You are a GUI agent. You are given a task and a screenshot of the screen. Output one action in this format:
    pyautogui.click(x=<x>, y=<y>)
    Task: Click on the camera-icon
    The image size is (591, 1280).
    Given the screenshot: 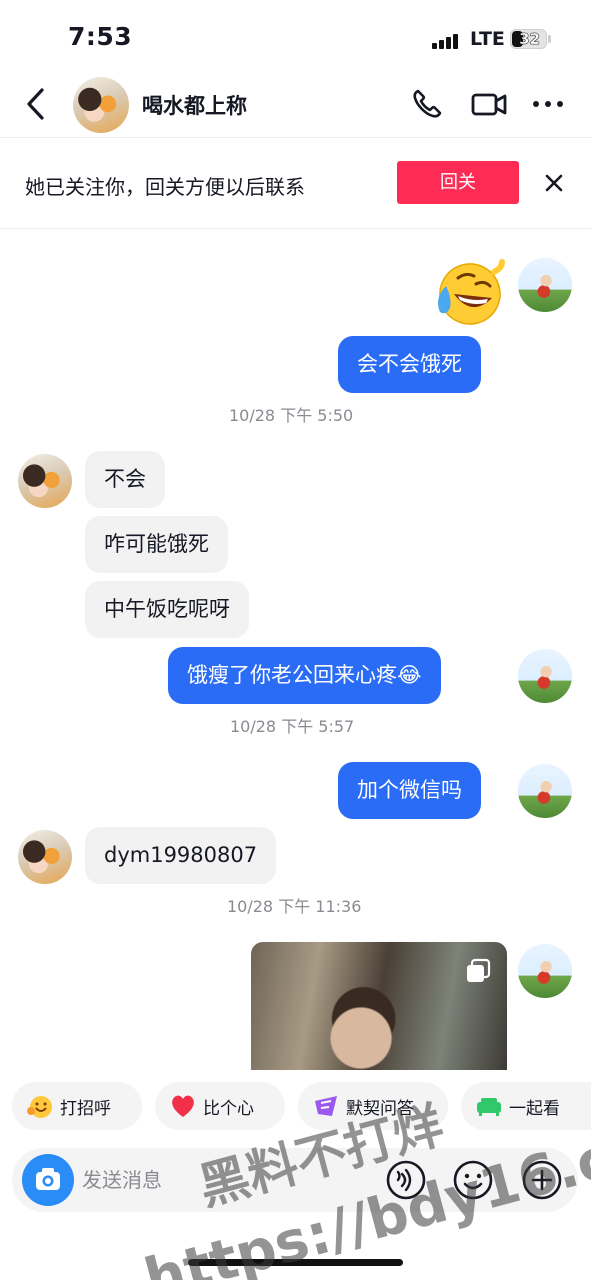 What is the action you would take?
    pyautogui.click(x=48, y=1179)
    